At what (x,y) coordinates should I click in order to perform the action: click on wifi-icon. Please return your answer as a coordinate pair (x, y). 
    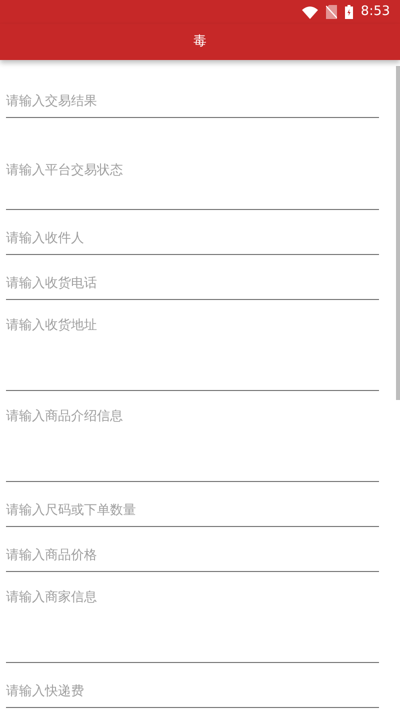
    Looking at the image, I should click on (310, 12).